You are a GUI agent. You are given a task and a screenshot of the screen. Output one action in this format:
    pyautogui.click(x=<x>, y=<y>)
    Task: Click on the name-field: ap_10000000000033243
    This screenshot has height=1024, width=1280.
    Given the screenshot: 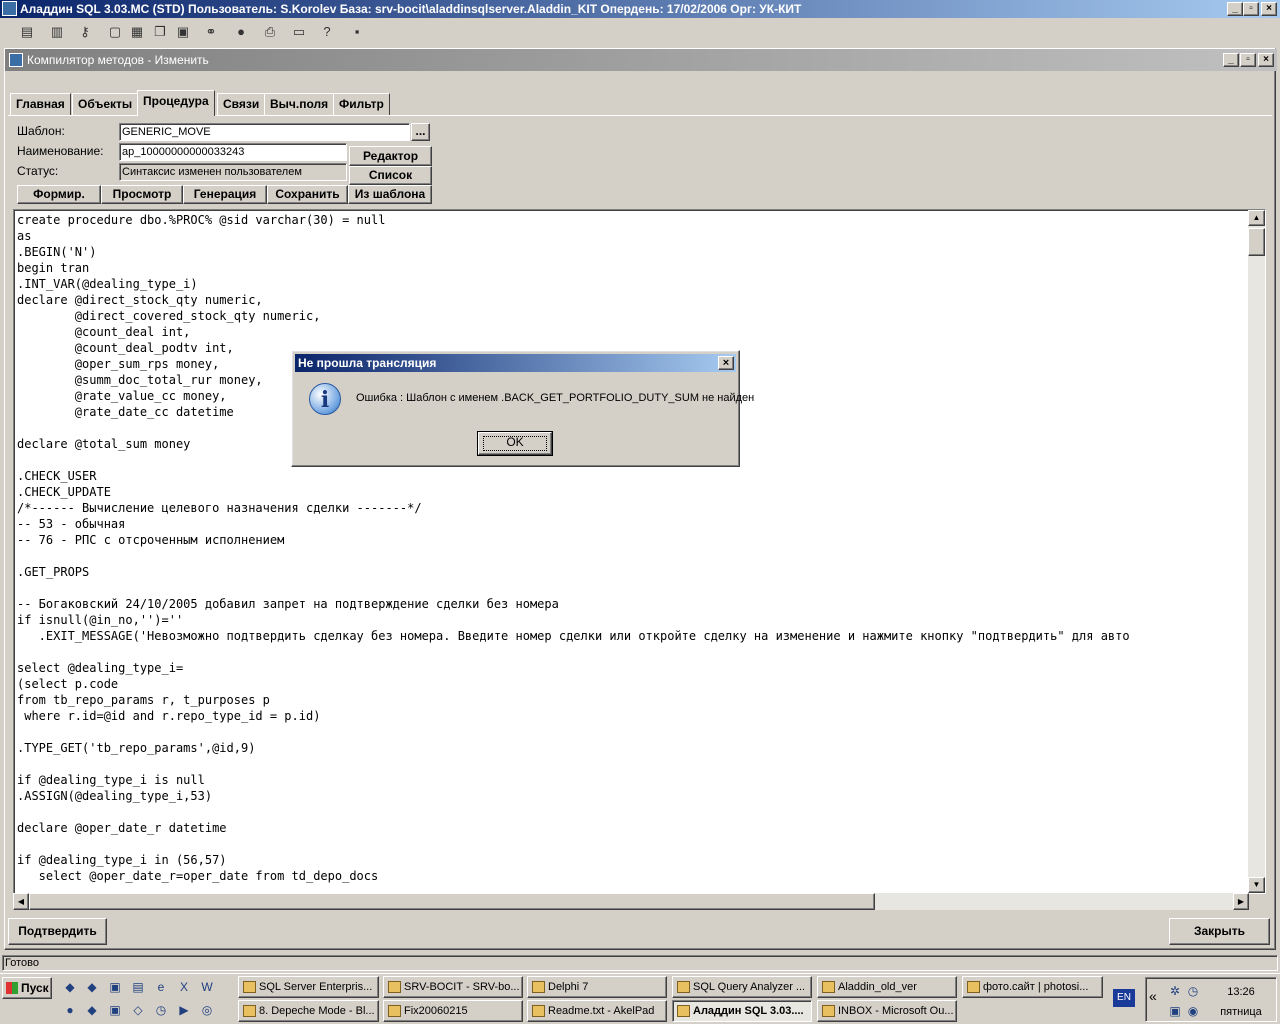 What is the action you would take?
    pyautogui.click(x=233, y=152)
    